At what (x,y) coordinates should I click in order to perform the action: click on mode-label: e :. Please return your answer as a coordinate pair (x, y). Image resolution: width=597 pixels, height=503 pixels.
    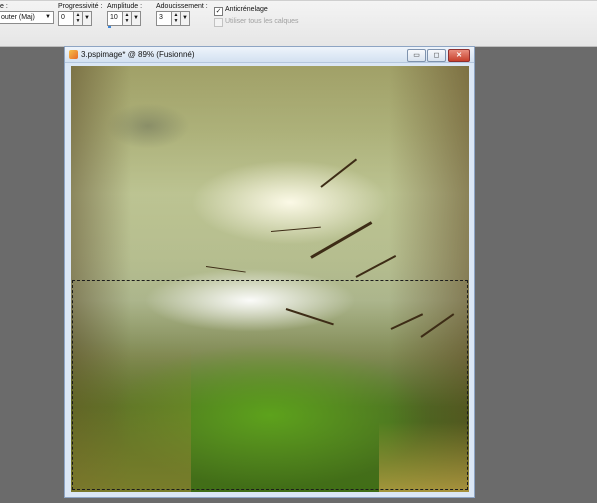
    Looking at the image, I should click on (4, 6).